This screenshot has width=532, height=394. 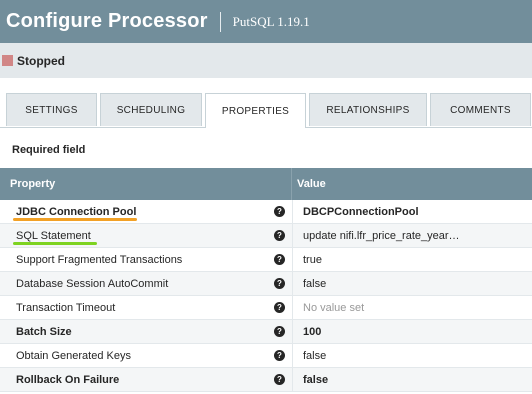 What do you see at coordinates (44, 332) in the screenshot?
I see `property-name: Batch Size` at bounding box center [44, 332].